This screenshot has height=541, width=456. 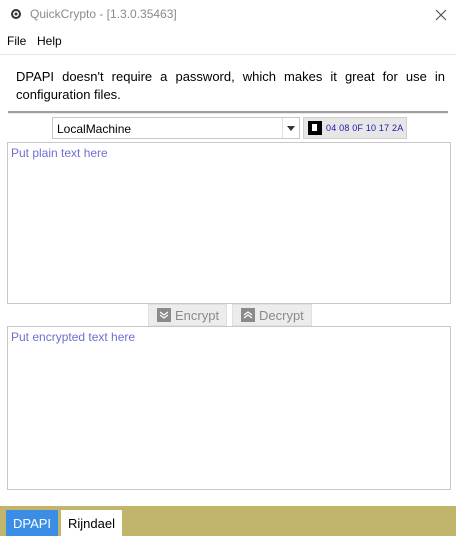 I want to click on close-button, so click(x=441, y=15).